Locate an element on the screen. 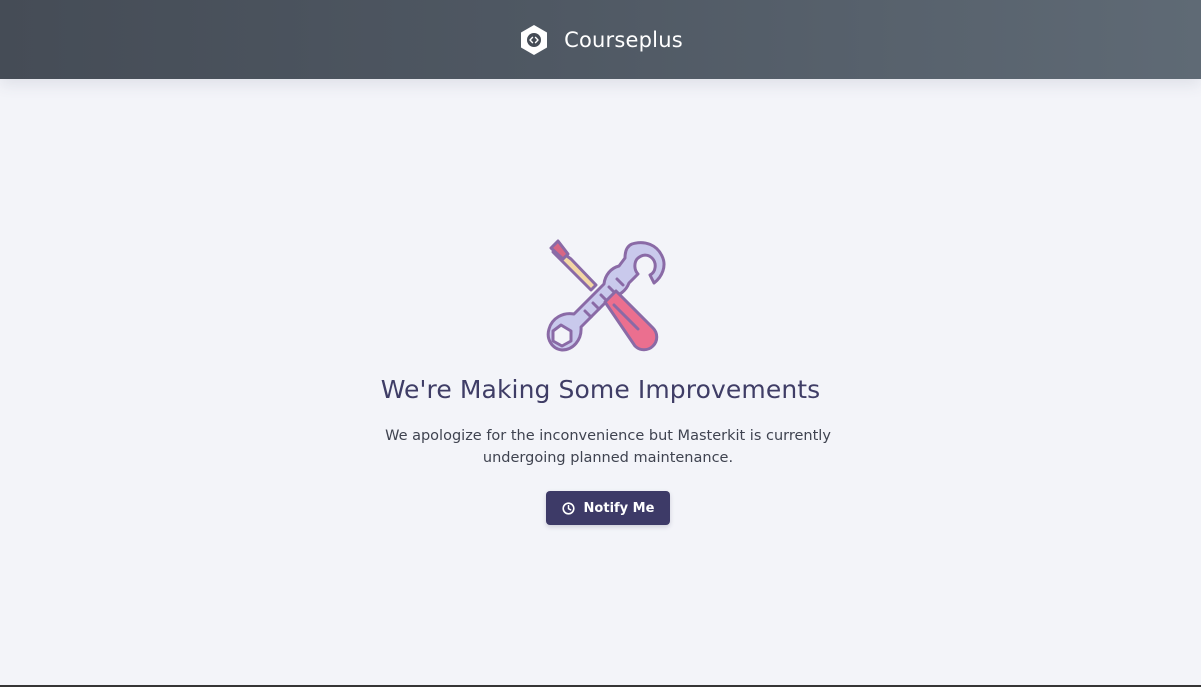  brand: Courseplus is located at coordinates (600, 40).